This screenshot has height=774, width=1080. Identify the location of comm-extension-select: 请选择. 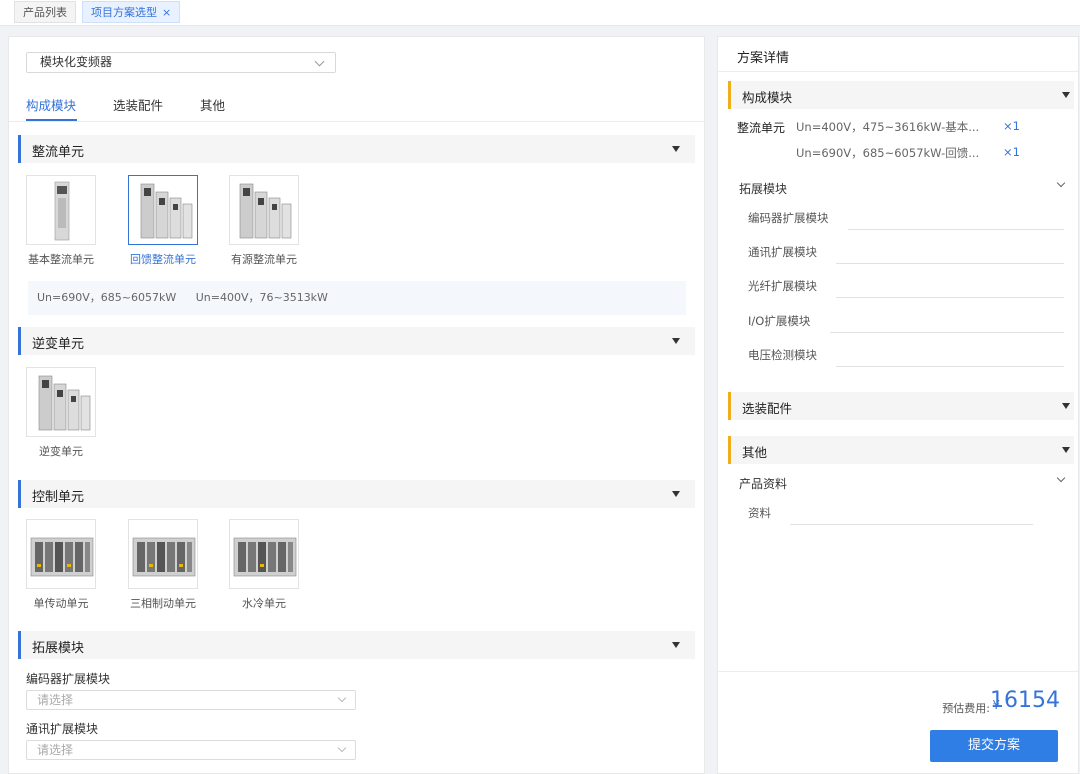
(191, 750).